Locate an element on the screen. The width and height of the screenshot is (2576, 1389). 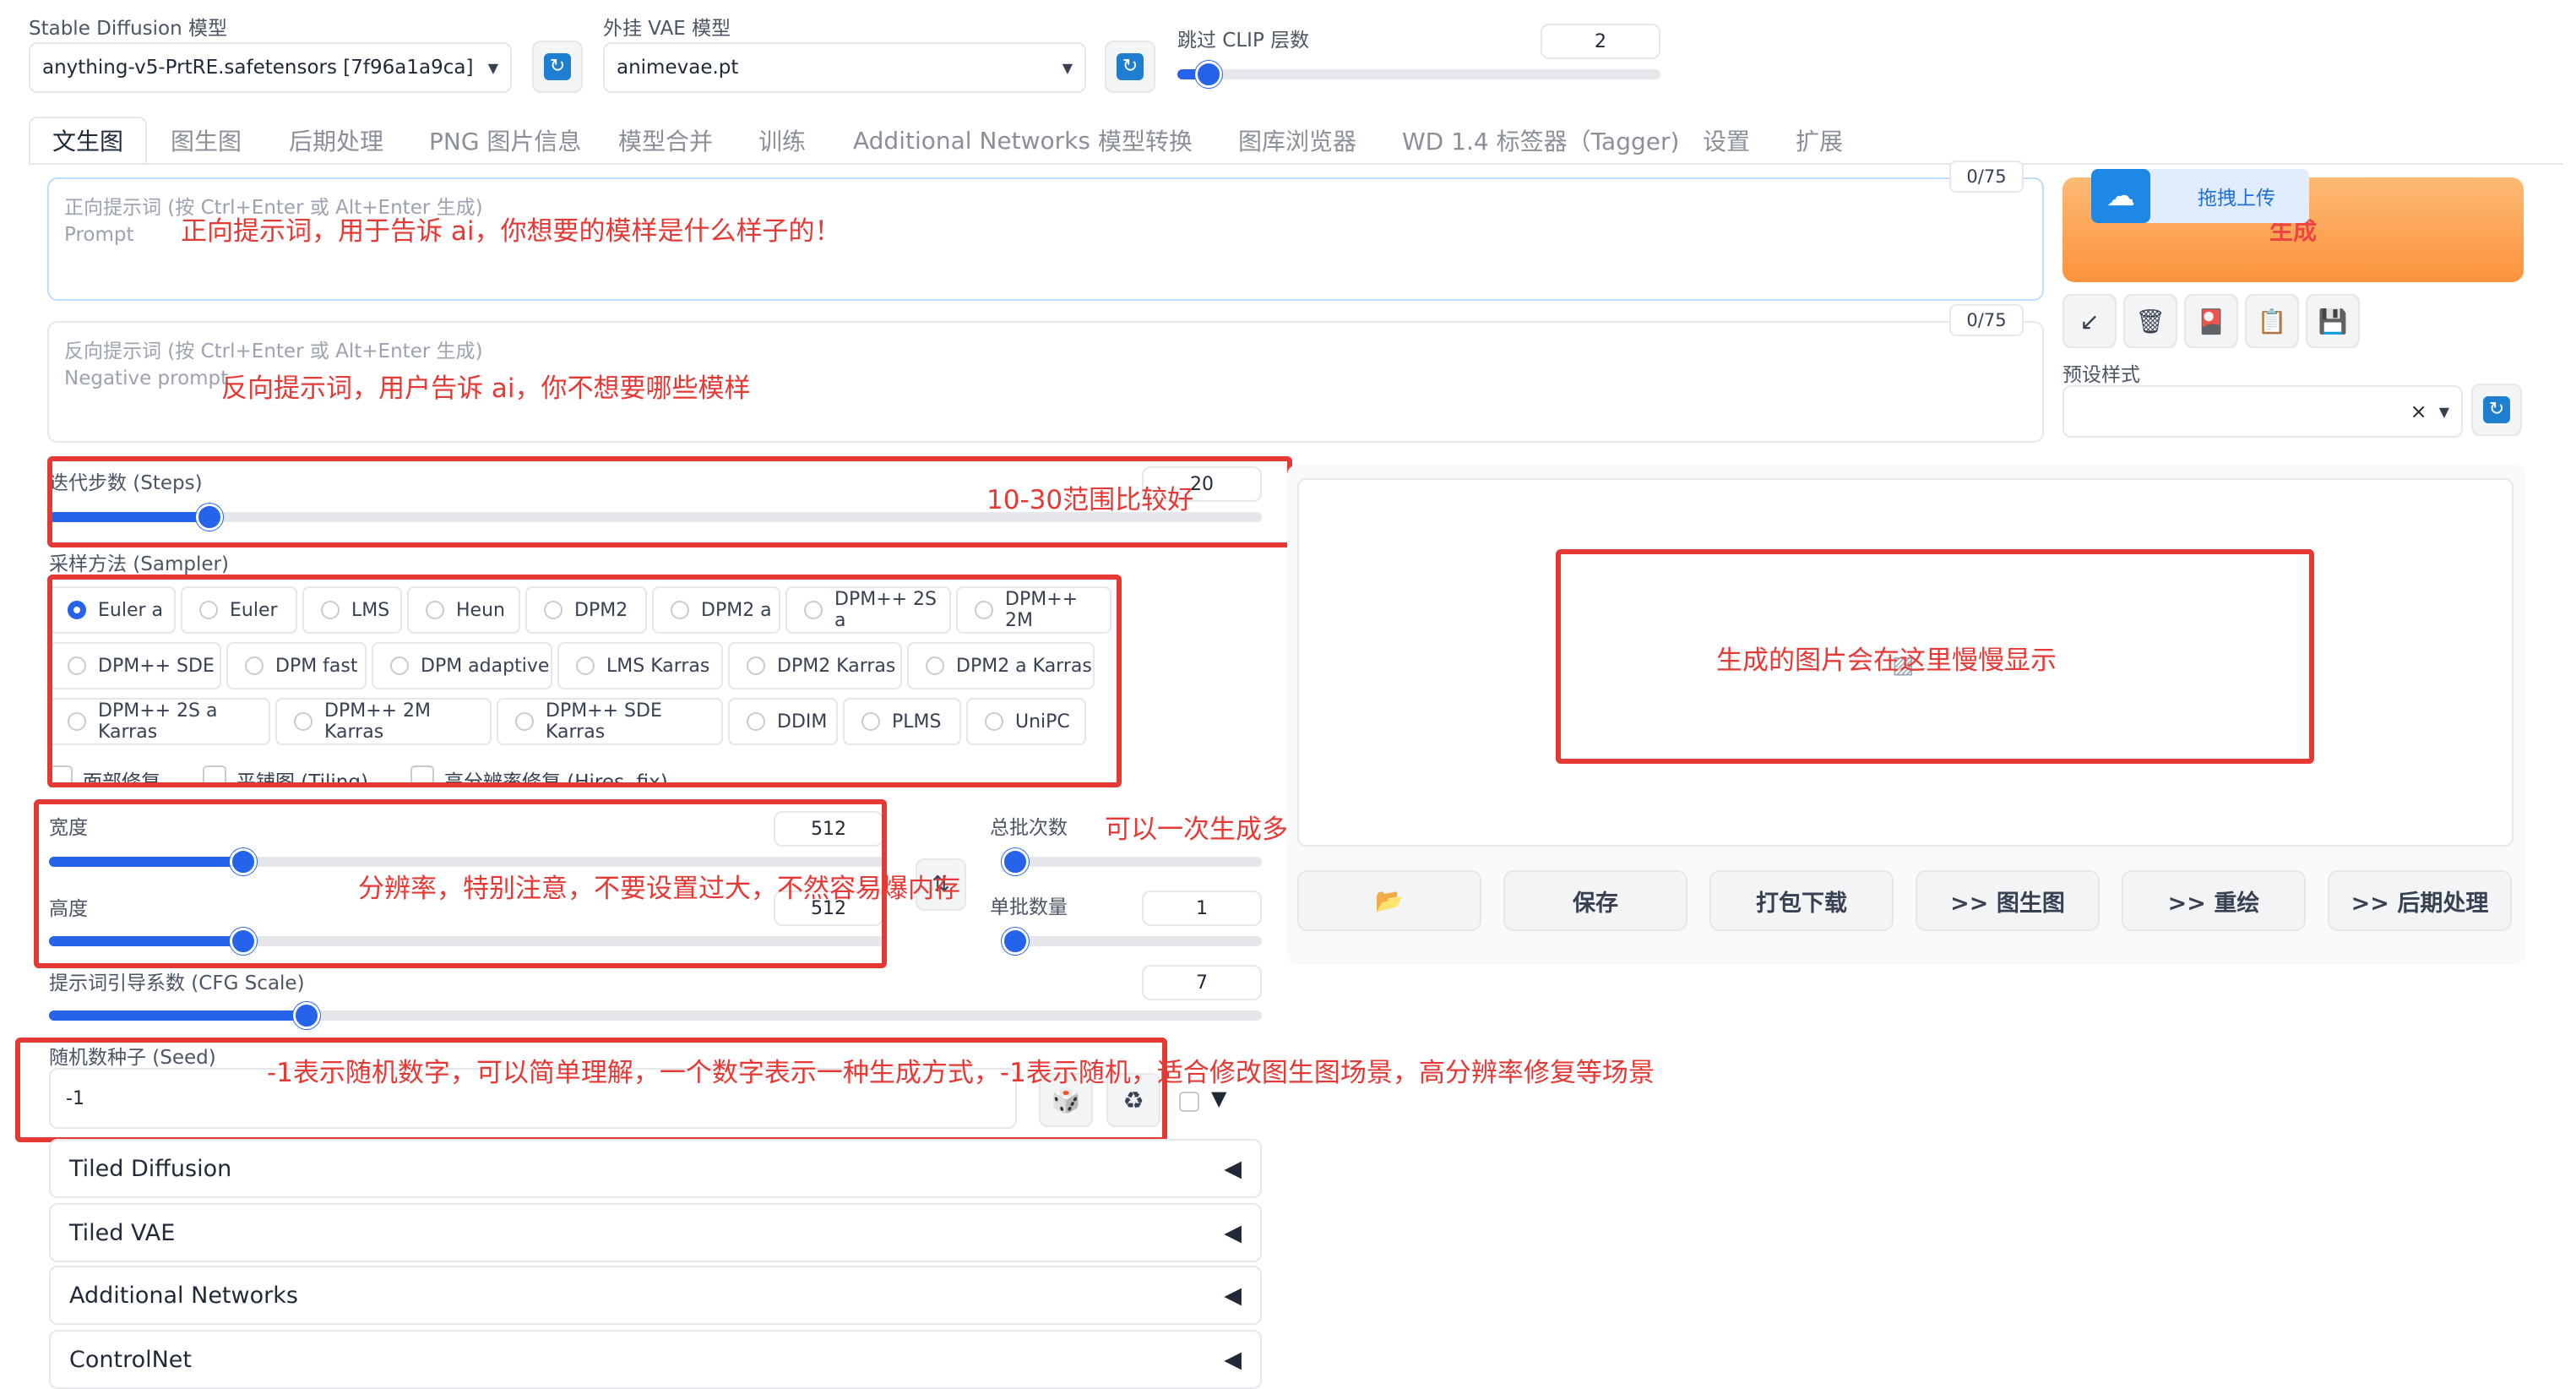
tab-additional-networks: Additional Networks is located at coordinates (971, 141).